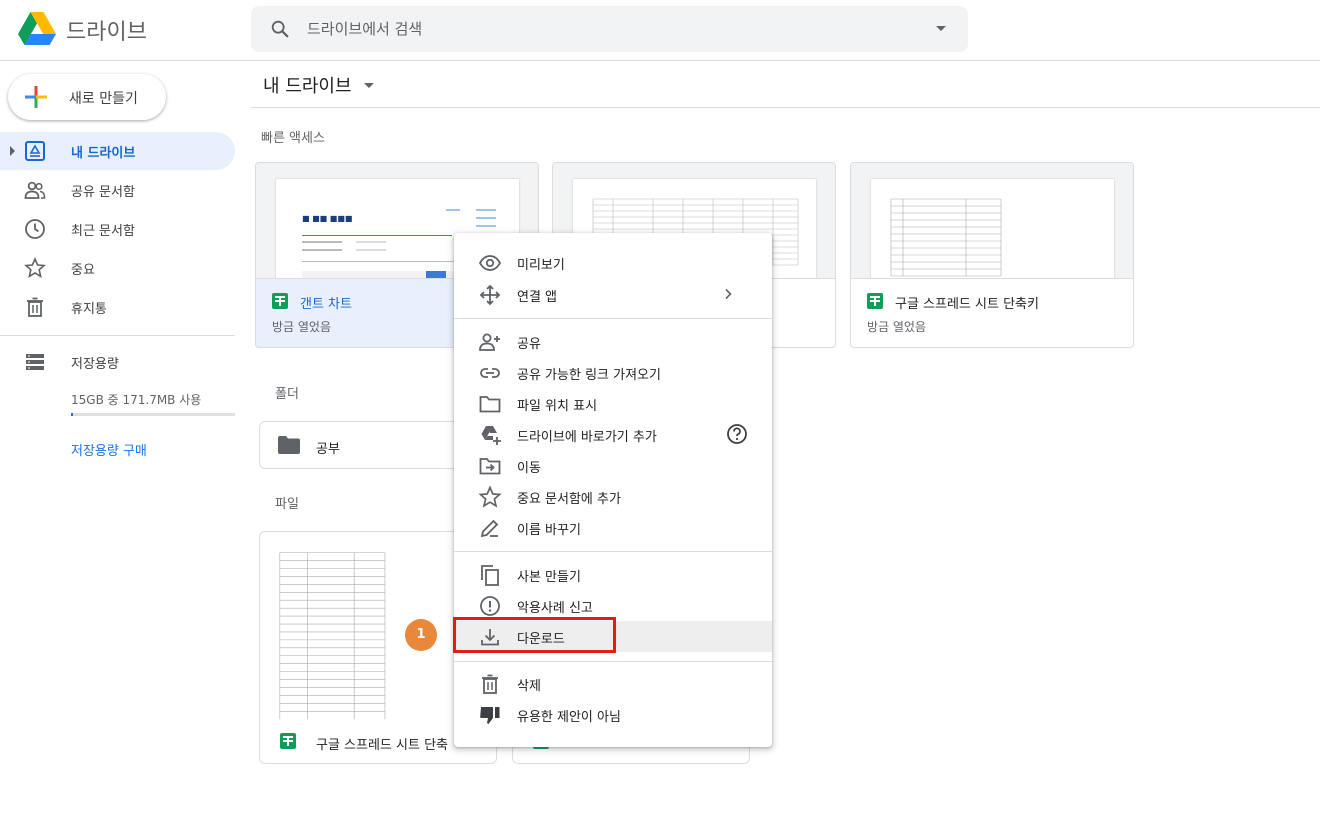  What do you see at coordinates (569, 499) in the screenshot?
I see `menu-item-label: 중요 문서함에 추가` at bounding box center [569, 499].